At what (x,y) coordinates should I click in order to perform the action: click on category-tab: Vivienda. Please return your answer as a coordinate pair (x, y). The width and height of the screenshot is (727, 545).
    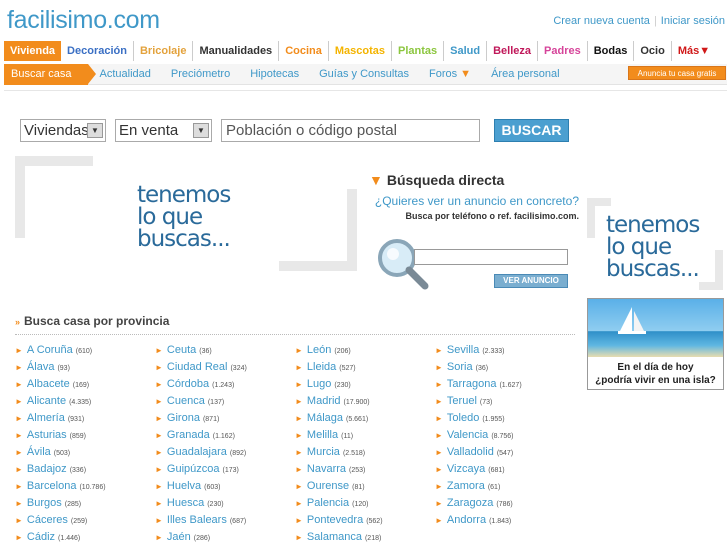
    Looking at the image, I should click on (33, 51).